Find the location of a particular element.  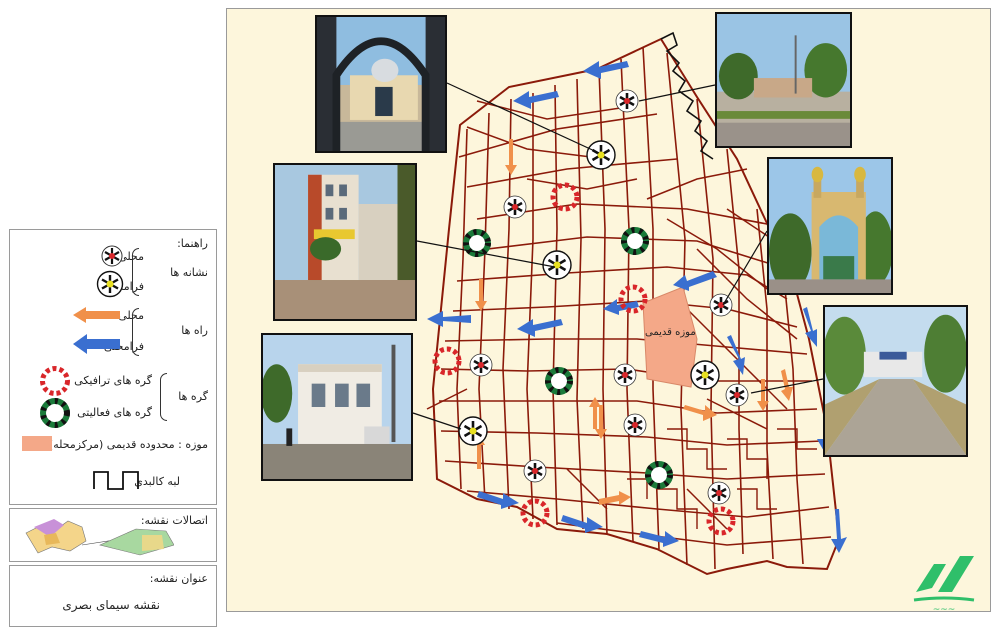

regional-road-arrow-icon is located at coordinates (96, 344).